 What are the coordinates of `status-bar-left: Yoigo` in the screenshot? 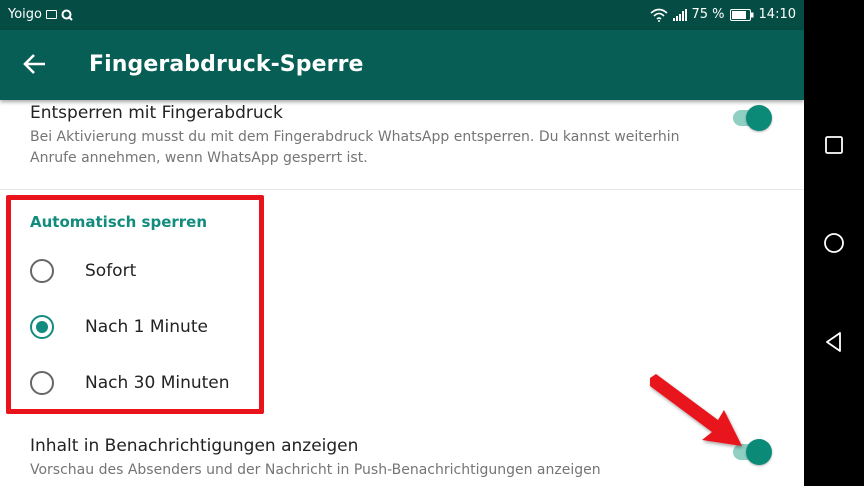 It's located at (40, 14).